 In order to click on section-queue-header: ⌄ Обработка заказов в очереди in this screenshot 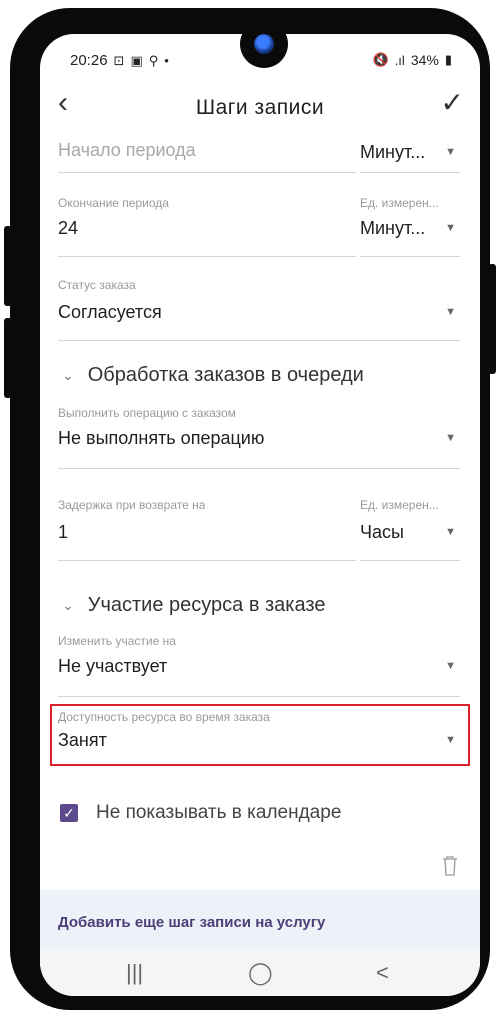, I will do `click(213, 375)`.